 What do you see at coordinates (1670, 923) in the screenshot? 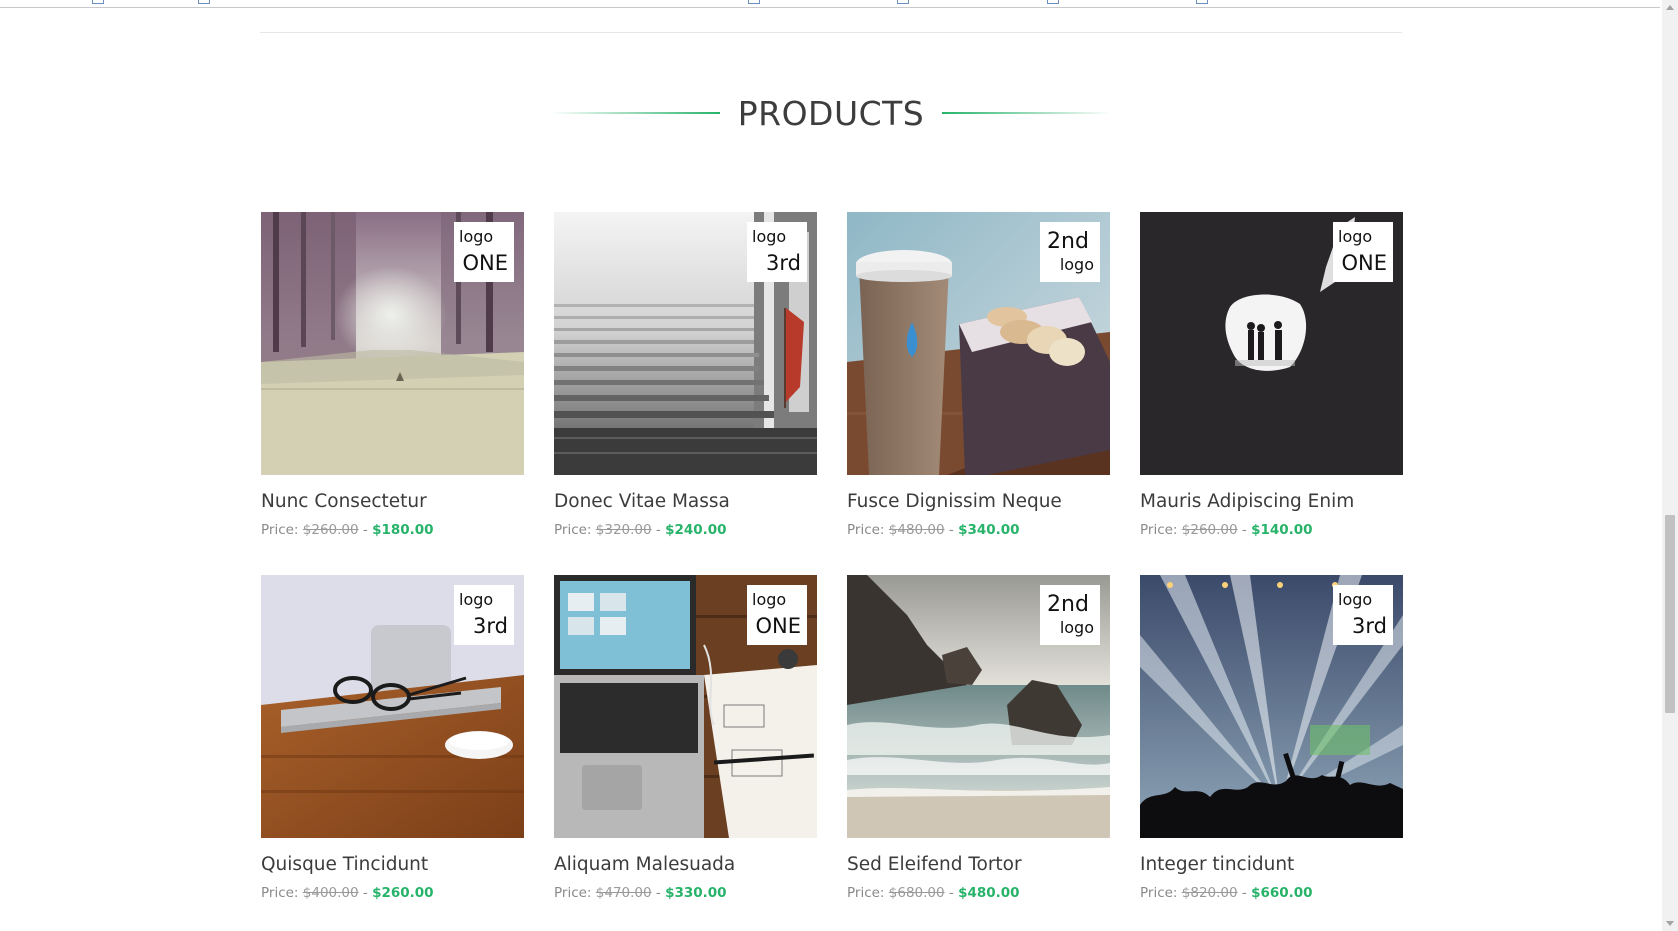
I see `scroll-down-arrow-icon` at bounding box center [1670, 923].